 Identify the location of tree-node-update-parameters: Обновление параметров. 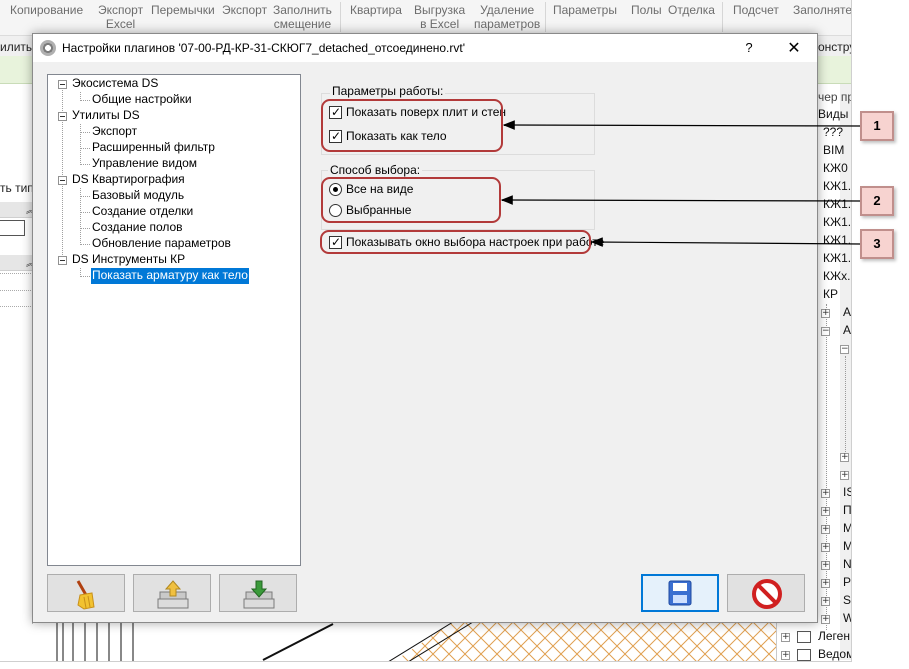
(161, 244).